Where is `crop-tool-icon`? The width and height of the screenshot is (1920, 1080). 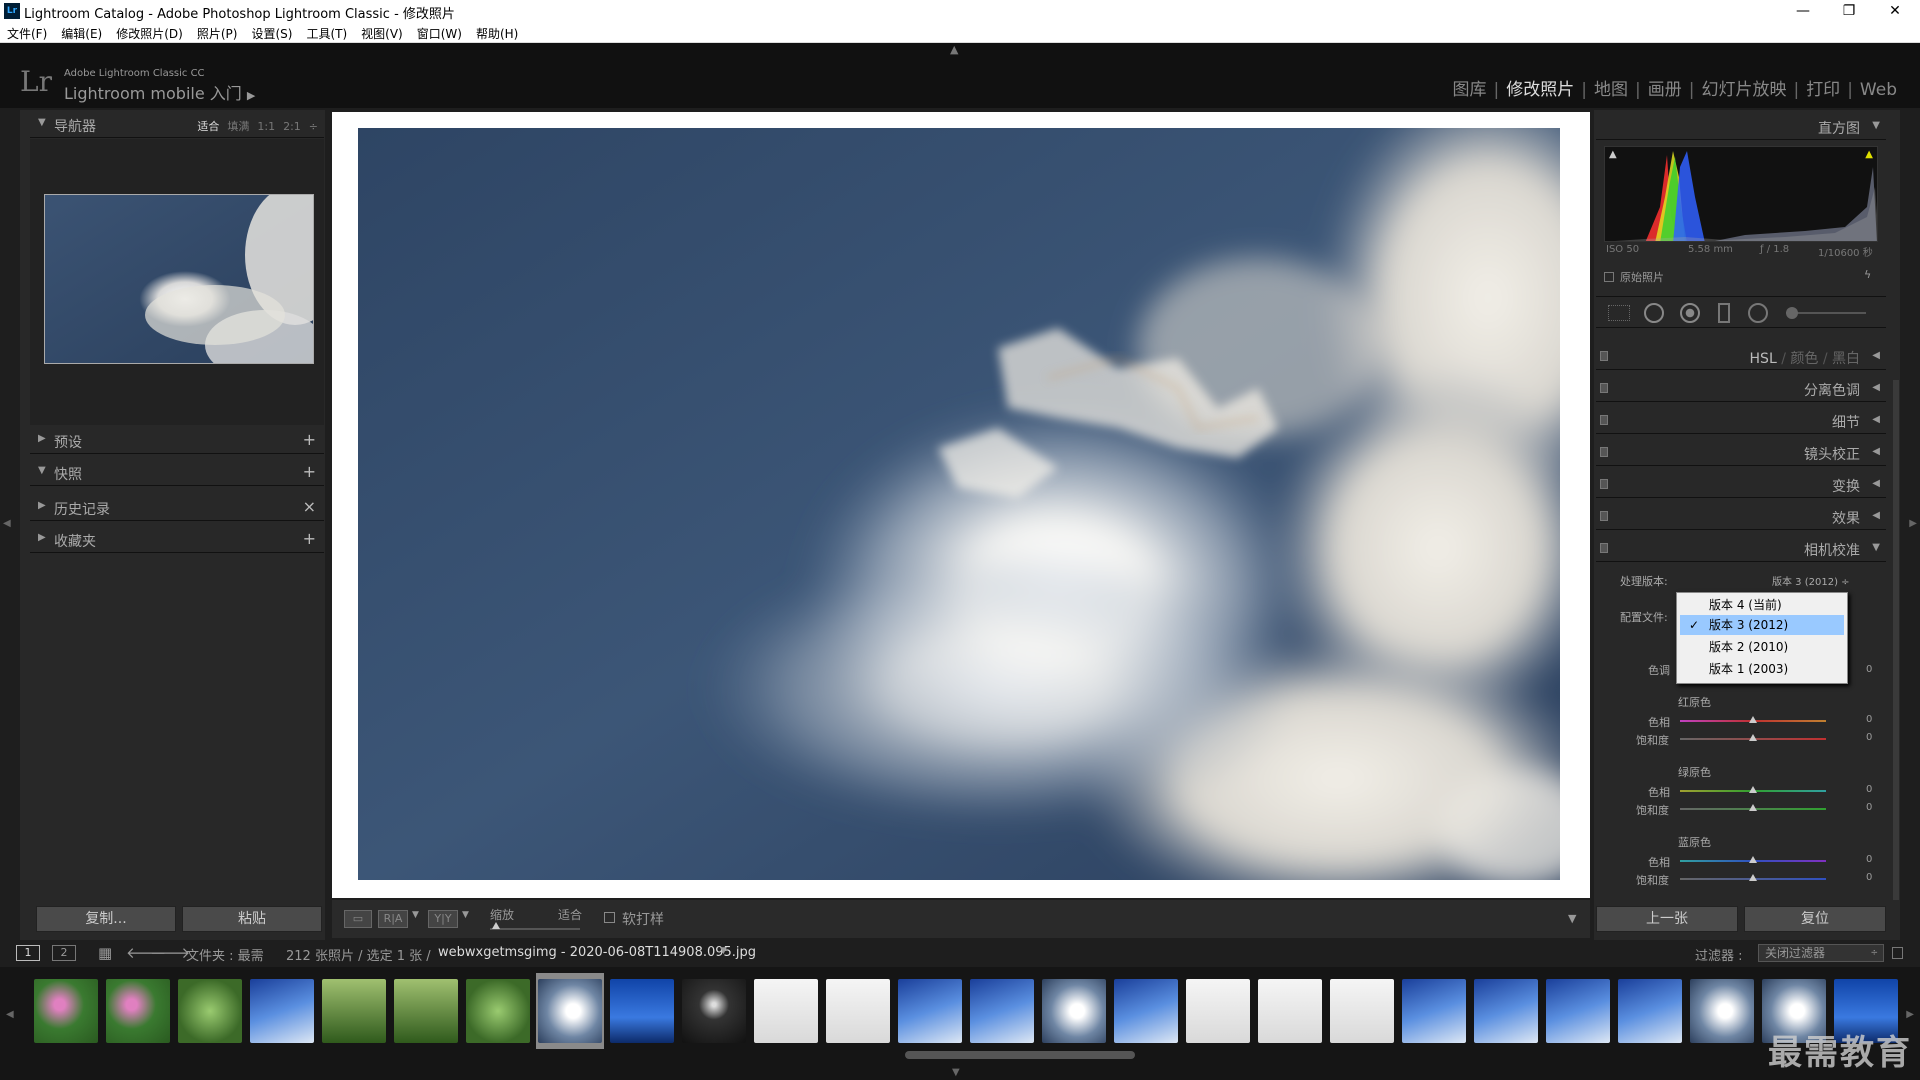
crop-tool-icon is located at coordinates (1619, 313).